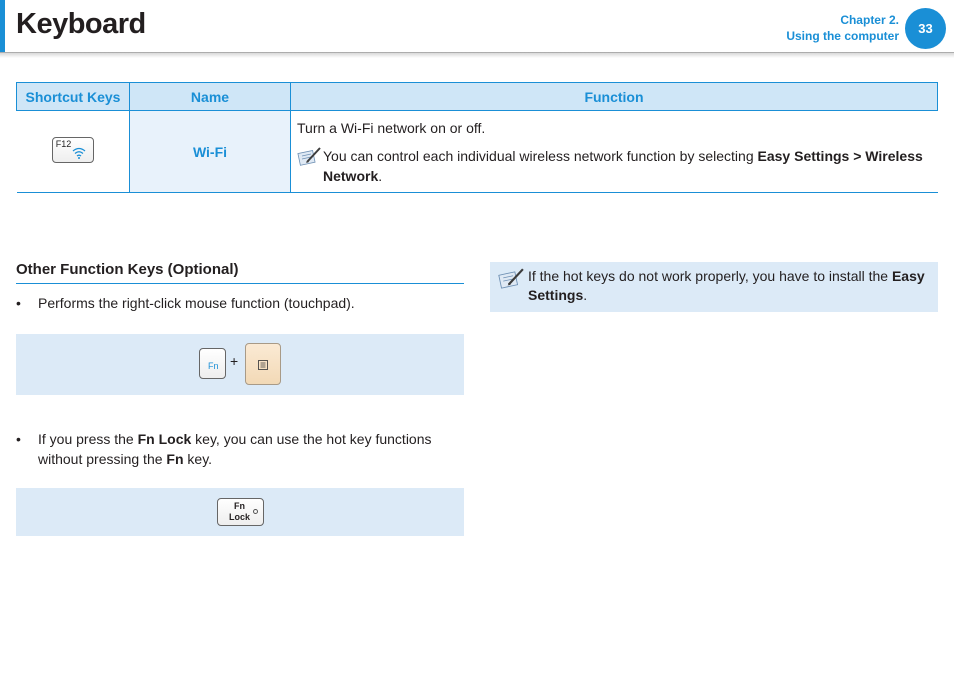  I want to click on menu-keycap, so click(263, 364).